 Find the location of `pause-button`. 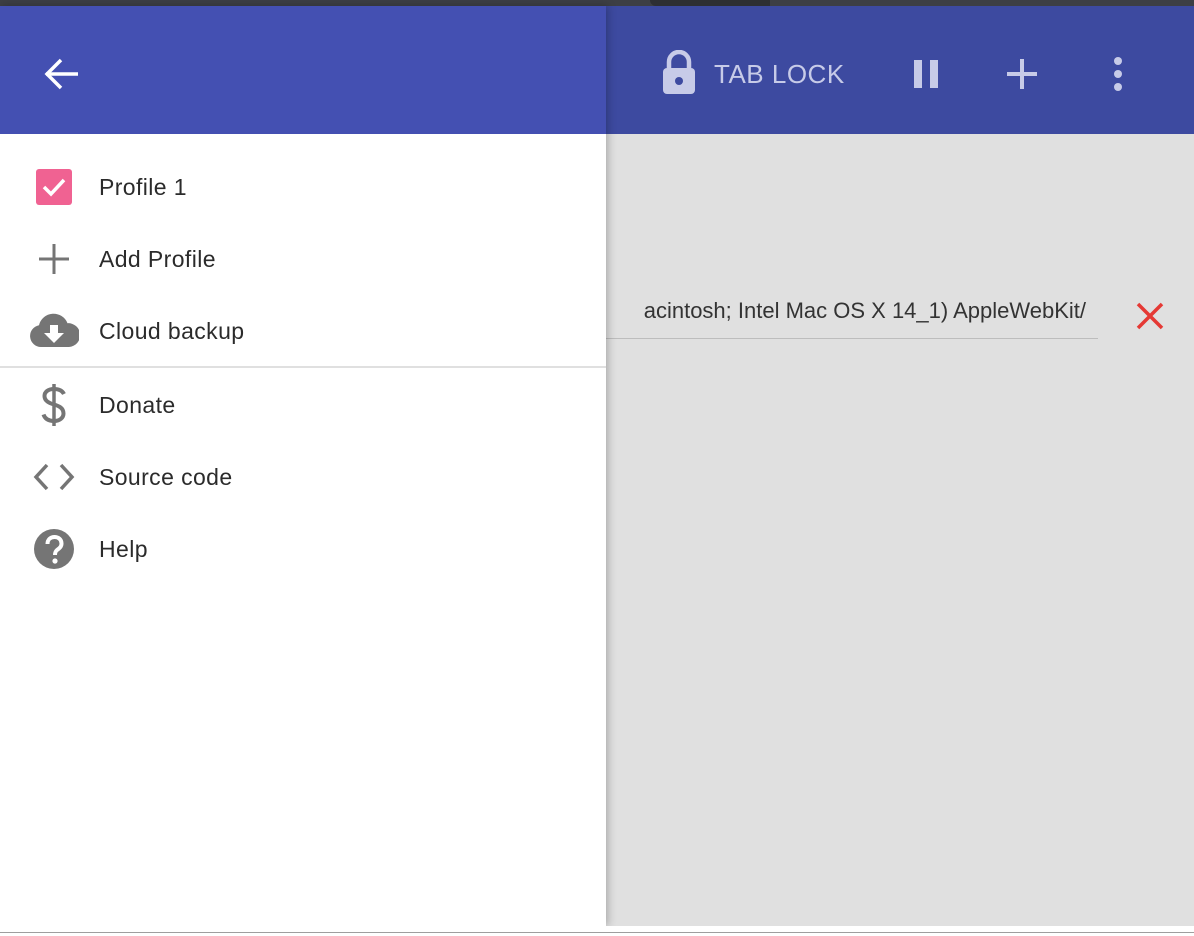

pause-button is located at coordinates (926, 74).